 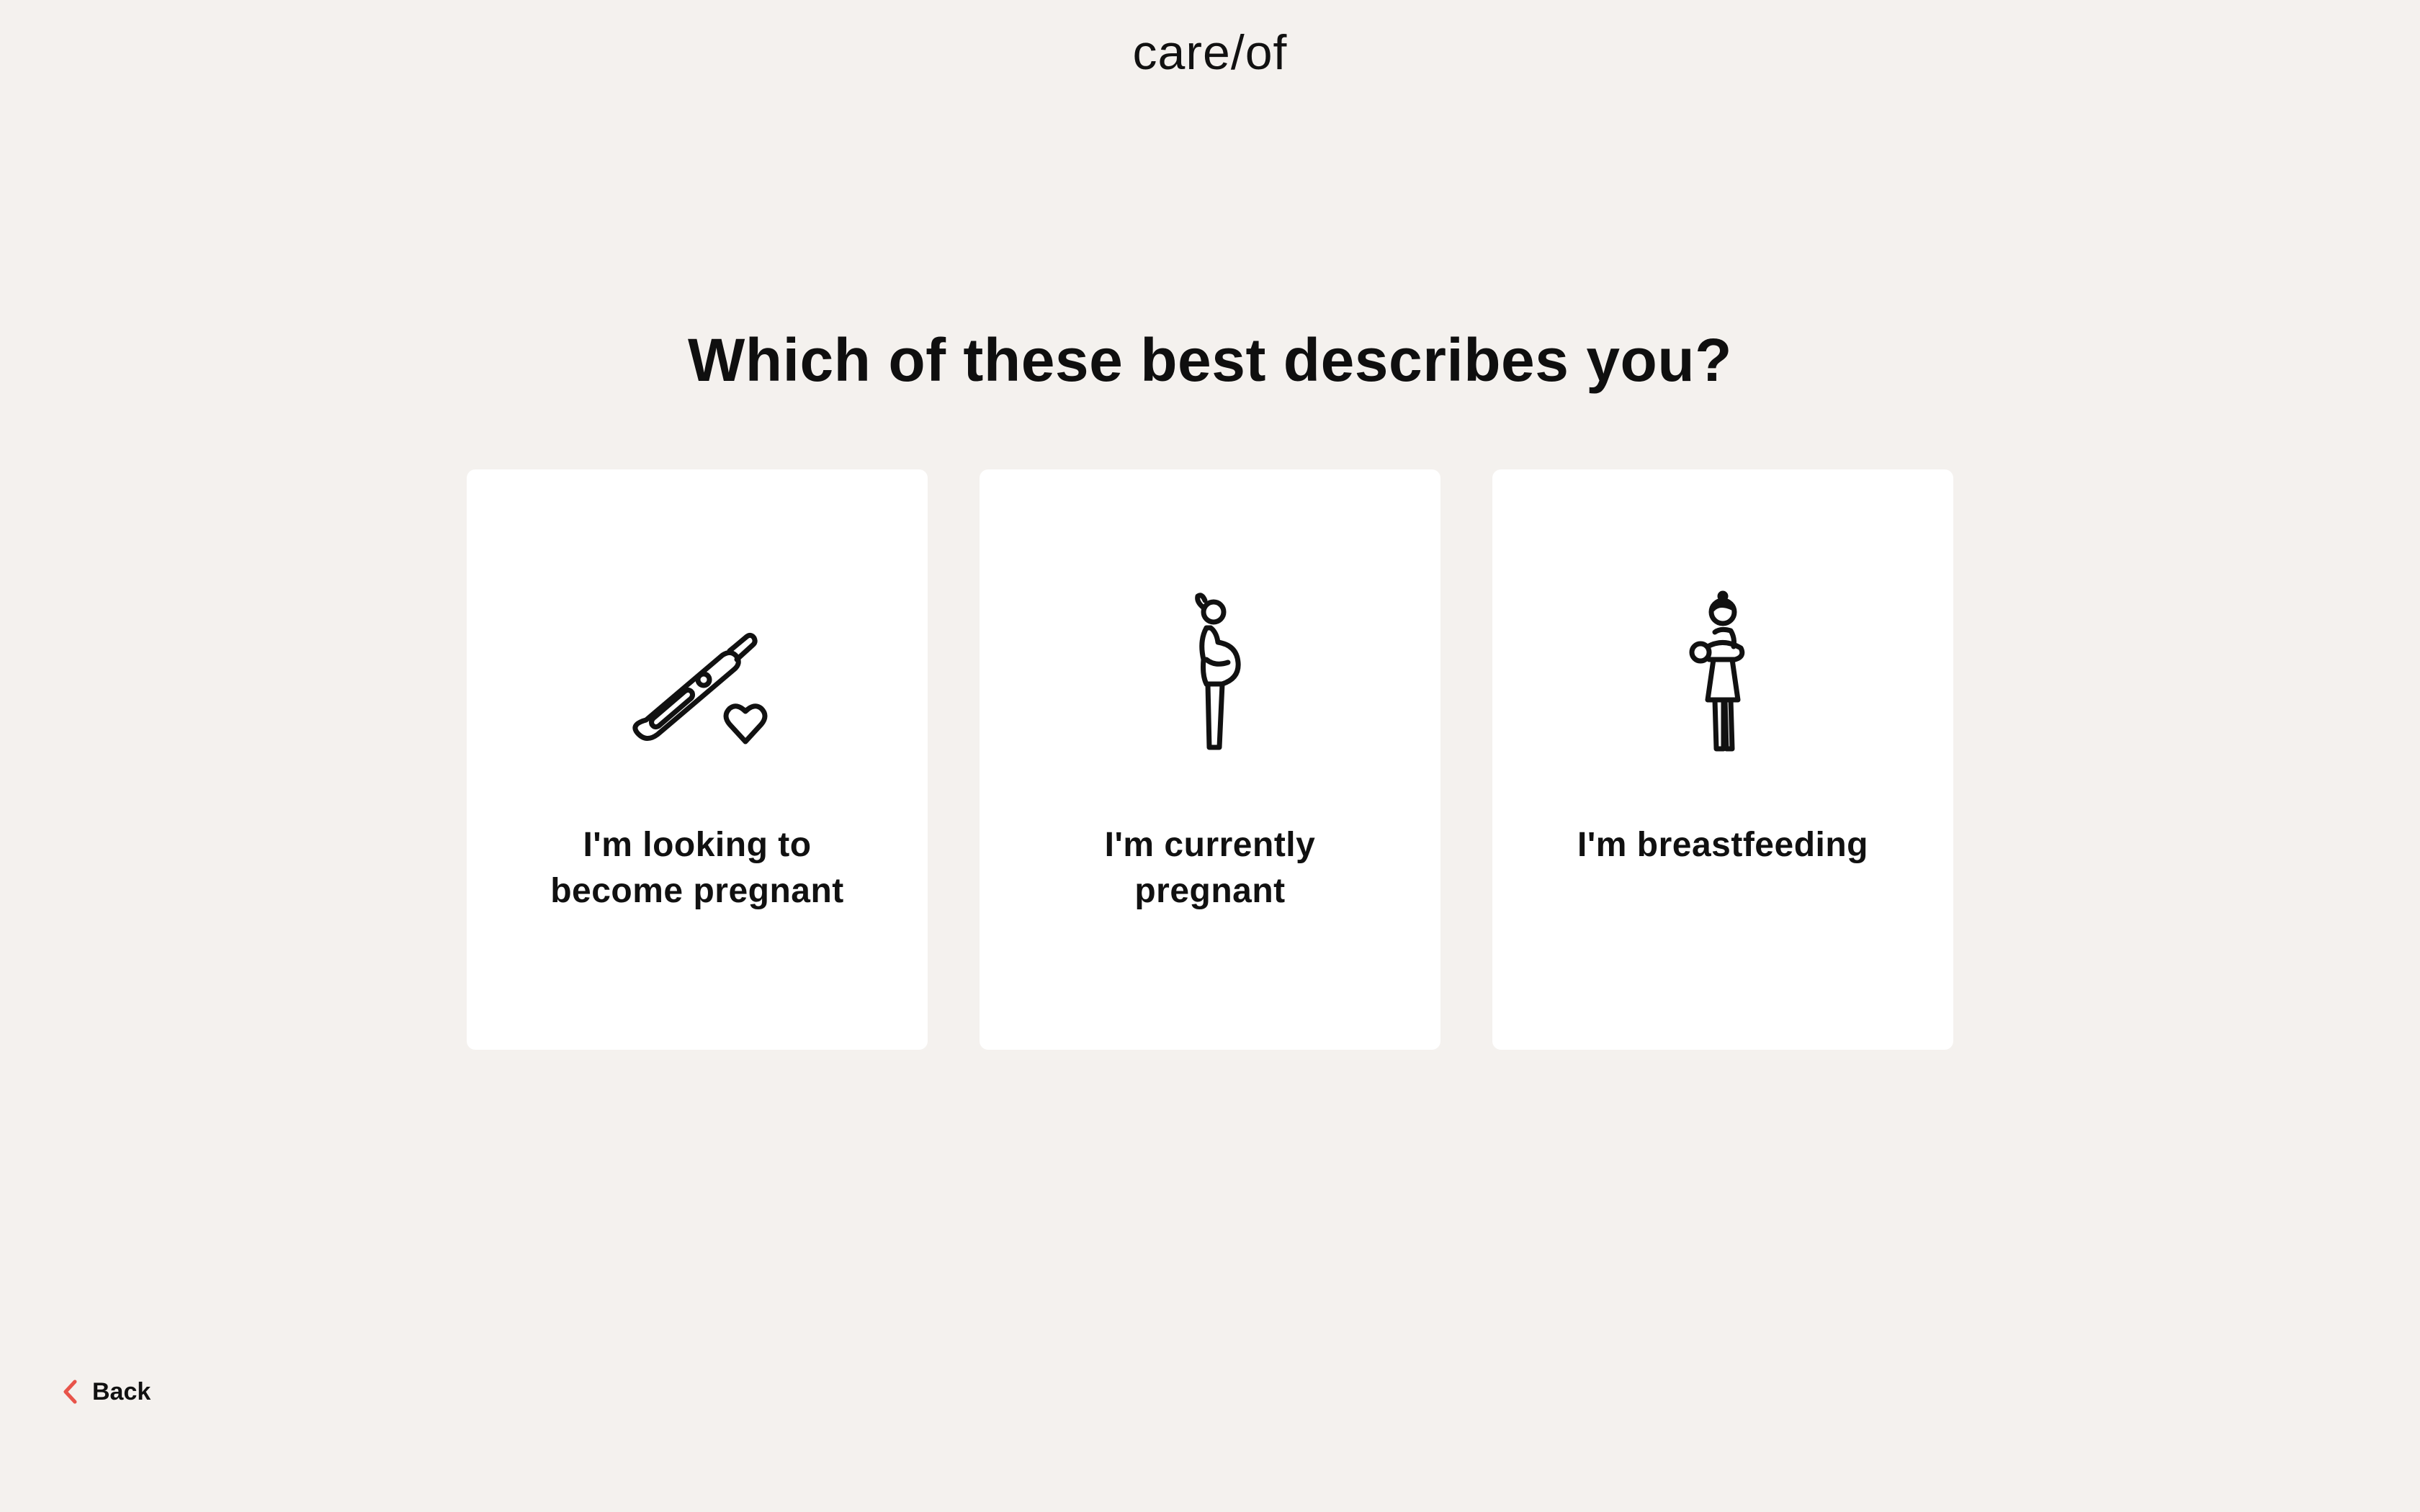 I want to click on chevron-left-icon, so click(x=70, y=1392).